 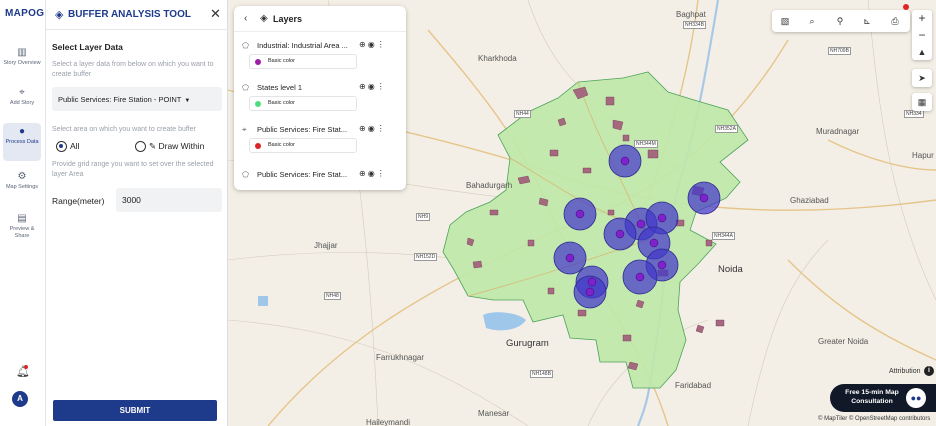 What do you see at coordinates (22, 131) in the screenshot?
I see `process-data-icon: ●` at bounding box center [22, 131].